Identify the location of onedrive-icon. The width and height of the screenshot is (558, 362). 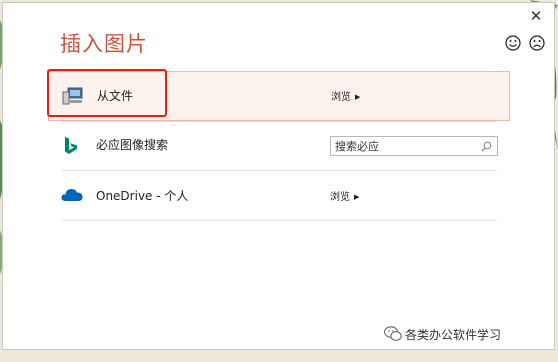
(72, 195).